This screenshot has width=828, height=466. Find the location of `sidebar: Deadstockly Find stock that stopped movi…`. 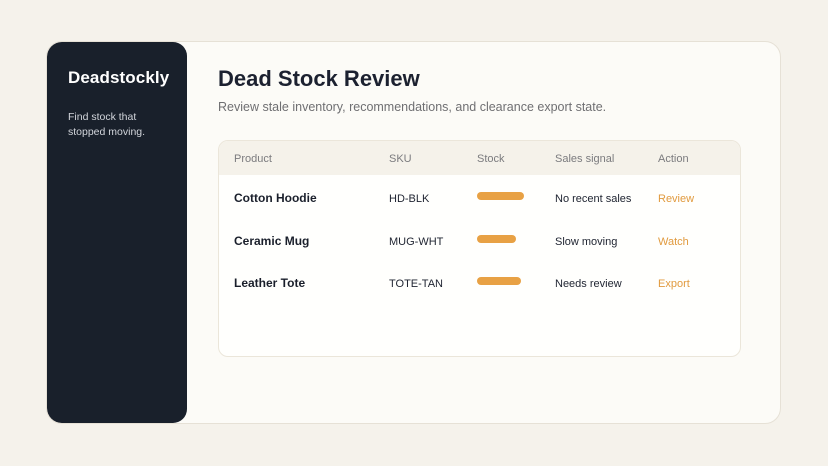

sidebar: Deadstockly Find stock that stopped movi… is located at coordinates (117, 232).